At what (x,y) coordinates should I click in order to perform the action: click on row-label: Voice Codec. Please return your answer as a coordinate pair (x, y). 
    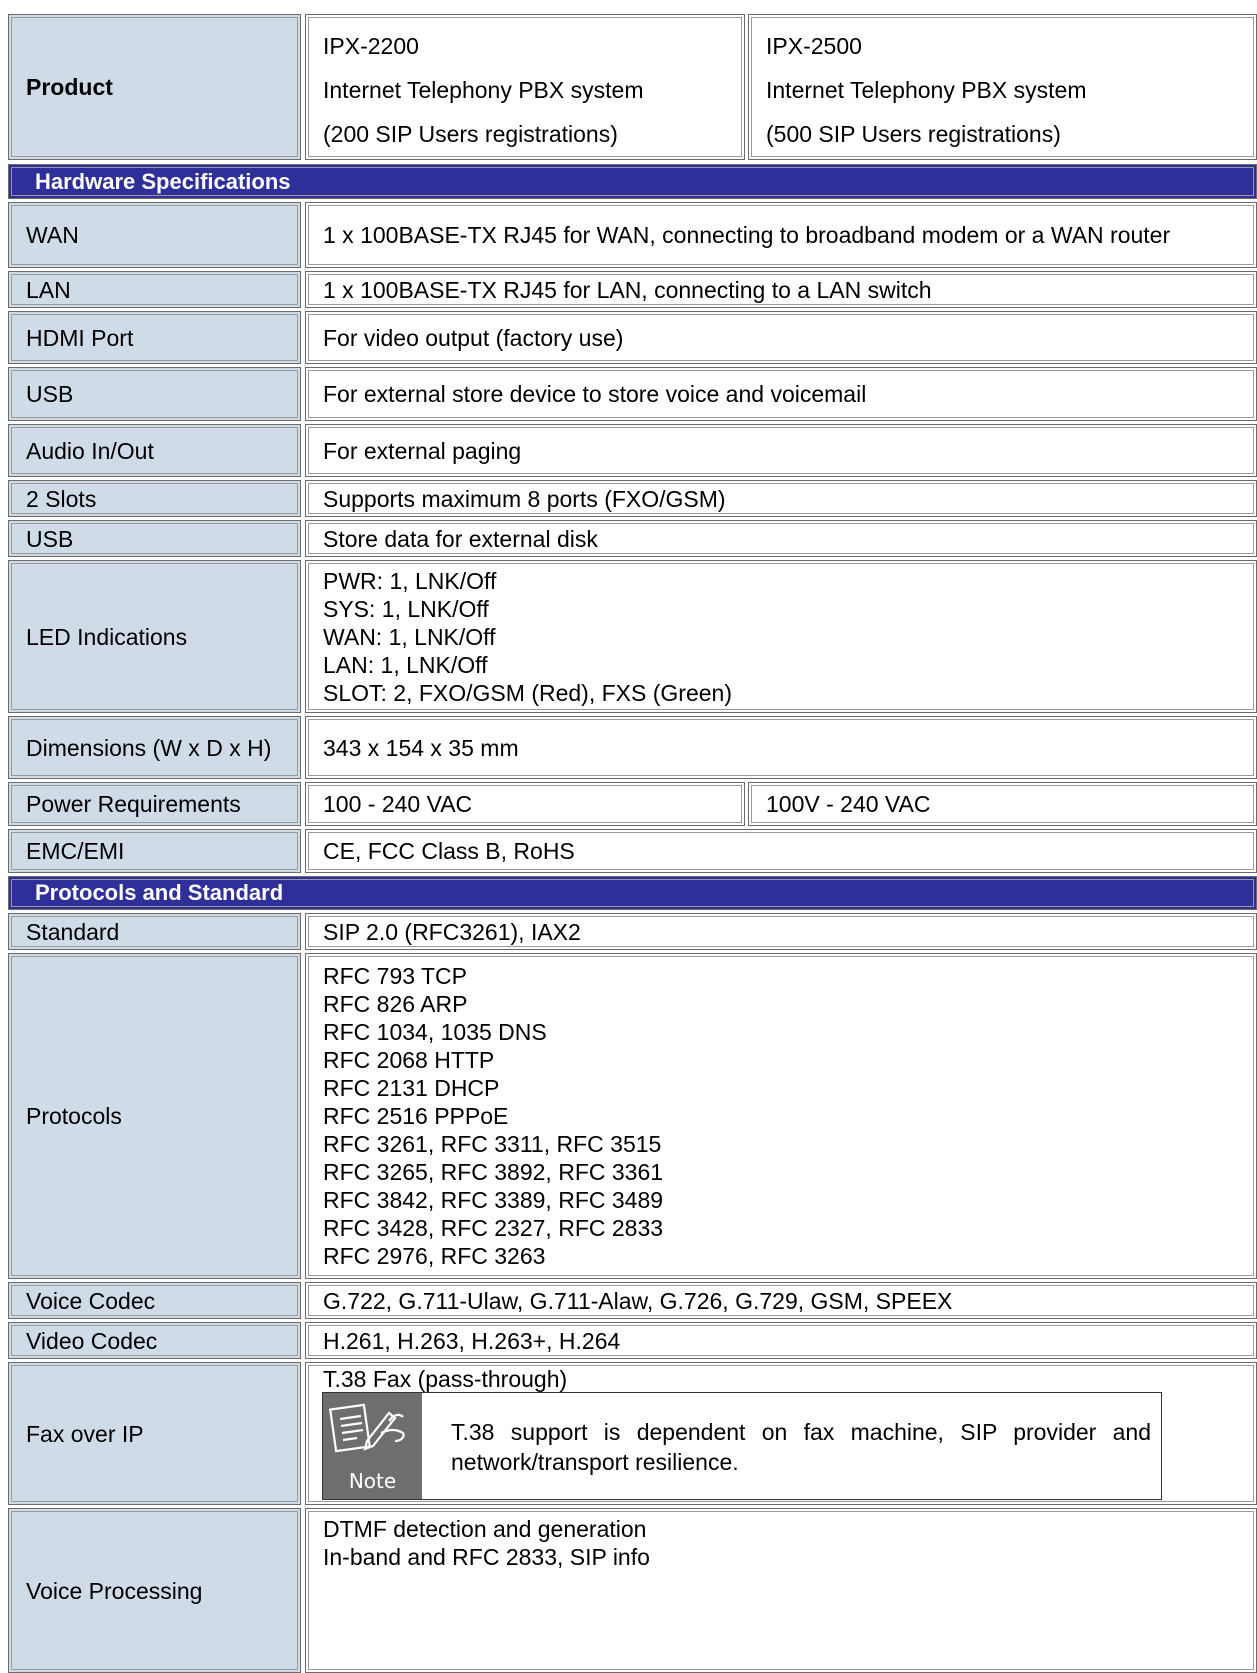
    Looking at the image, I should click on (91, 1300).